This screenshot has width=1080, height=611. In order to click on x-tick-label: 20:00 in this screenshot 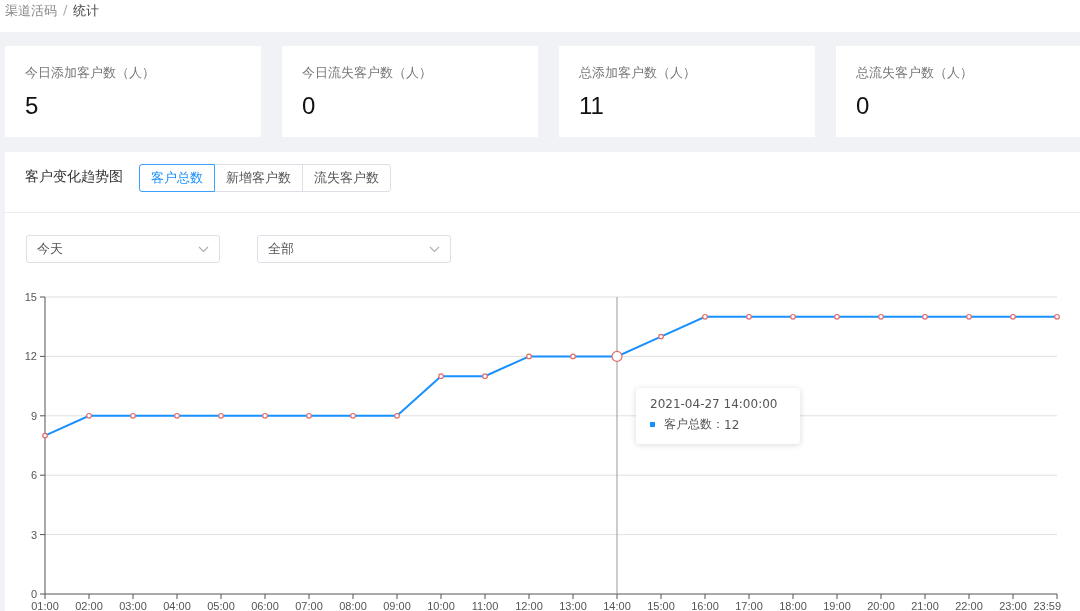, I will do `click(881, 605)`.